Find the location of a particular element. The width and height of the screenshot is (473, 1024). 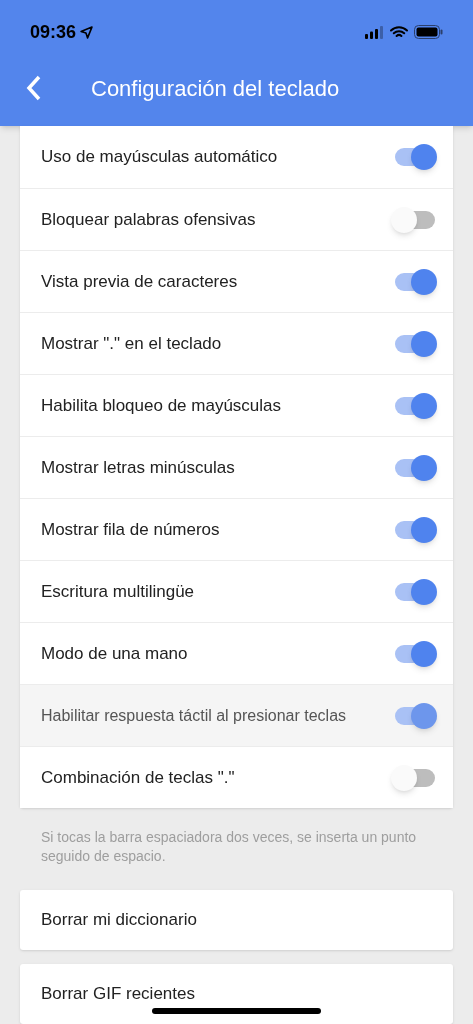

setting-row: Mostrar "." en el teclado is located at coordinates (236, 343).